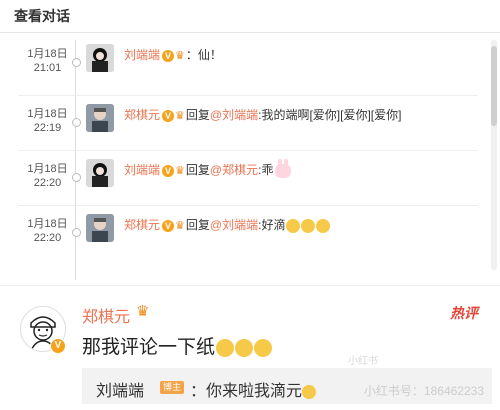 Image resolution: width=500 pixels, height=410 pixels. I want to click on comment-text-line: 那我评论一下纸, so click(177, 345).